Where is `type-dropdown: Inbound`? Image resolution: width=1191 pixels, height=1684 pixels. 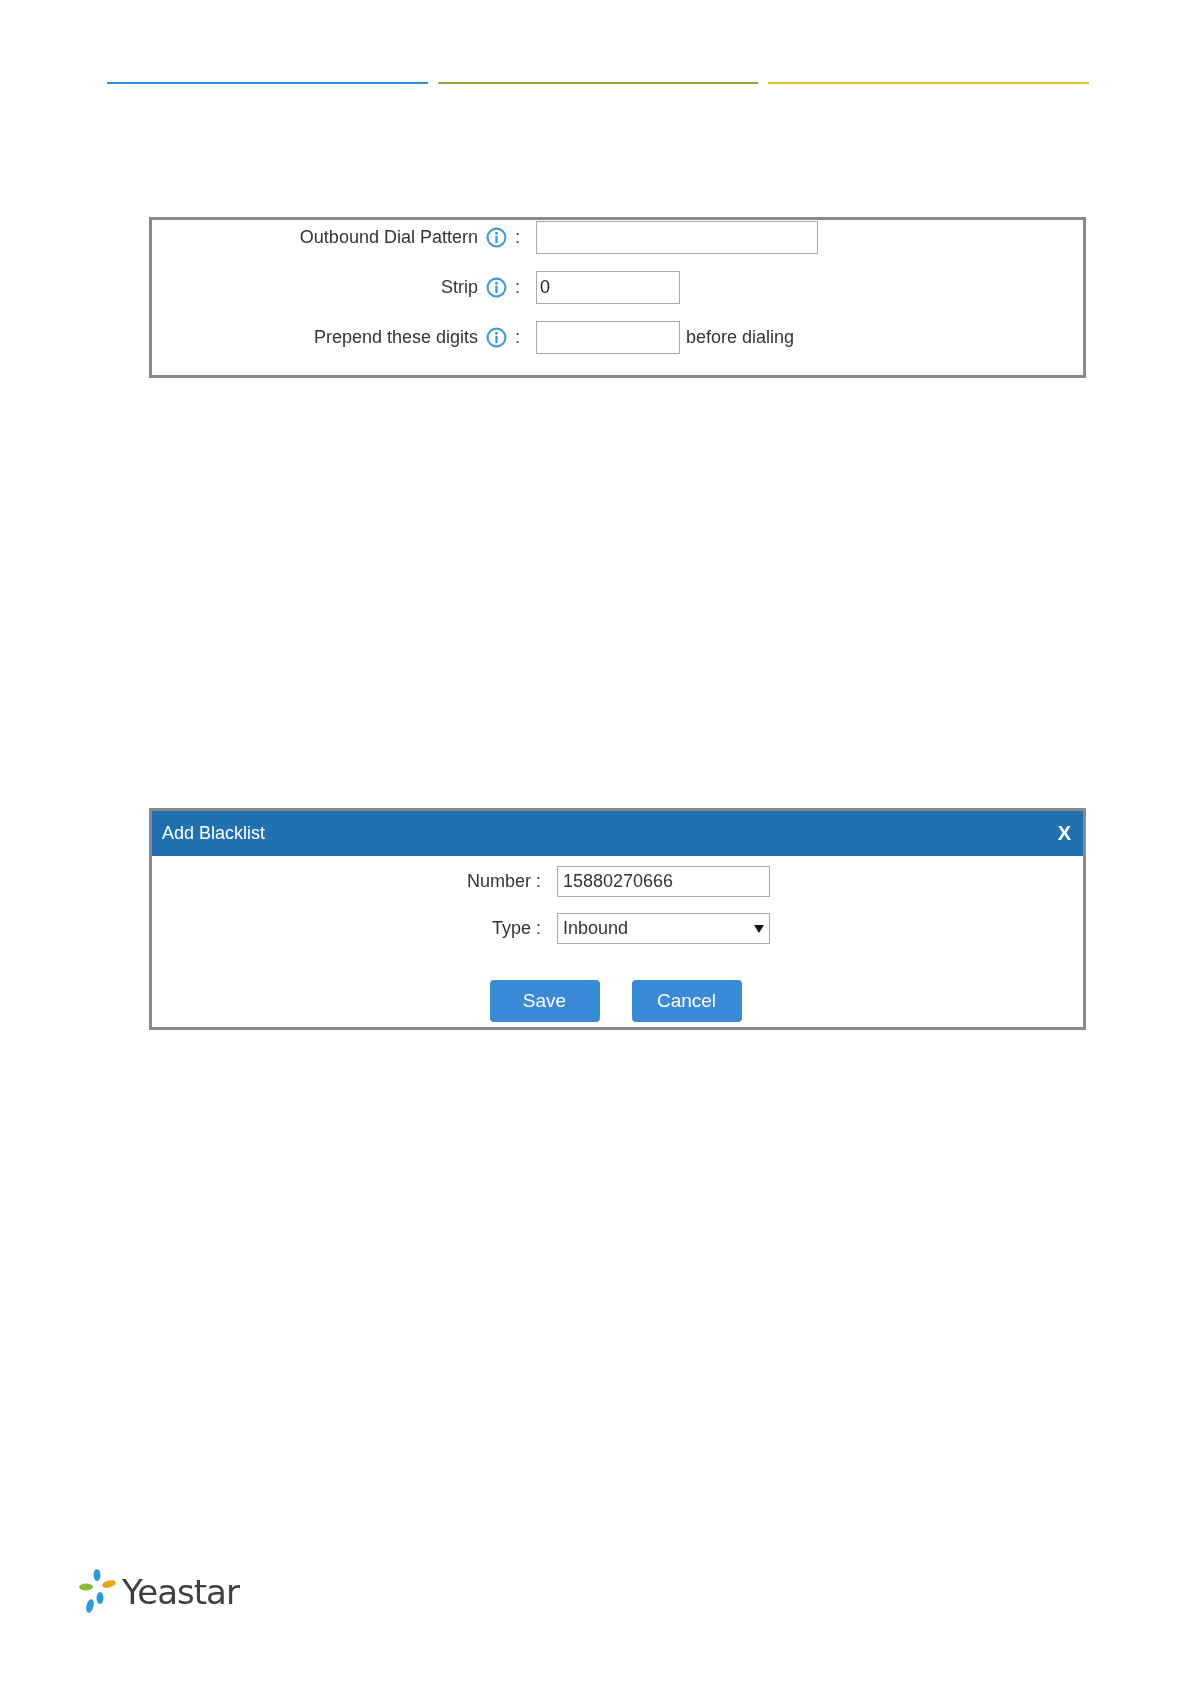 type-dropdown: Inbound is located at coordinates (663, 928).